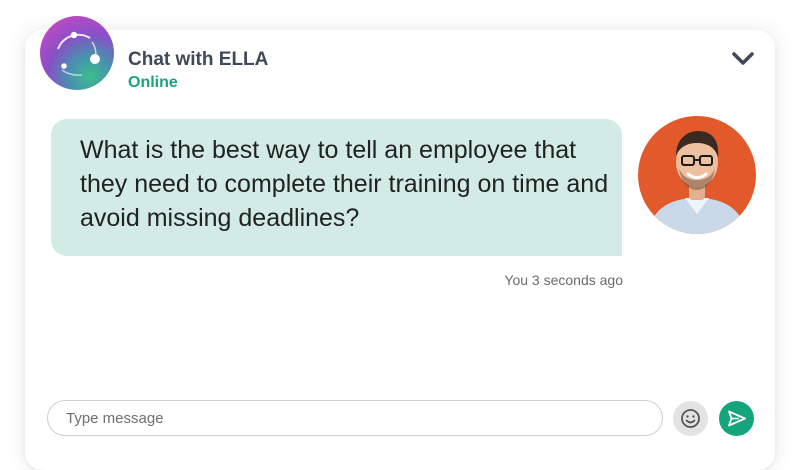 The image size is (800, 470). Describe the element at coordinates (153, 82) in the screenshot. I see `status-label: Online` at that location.